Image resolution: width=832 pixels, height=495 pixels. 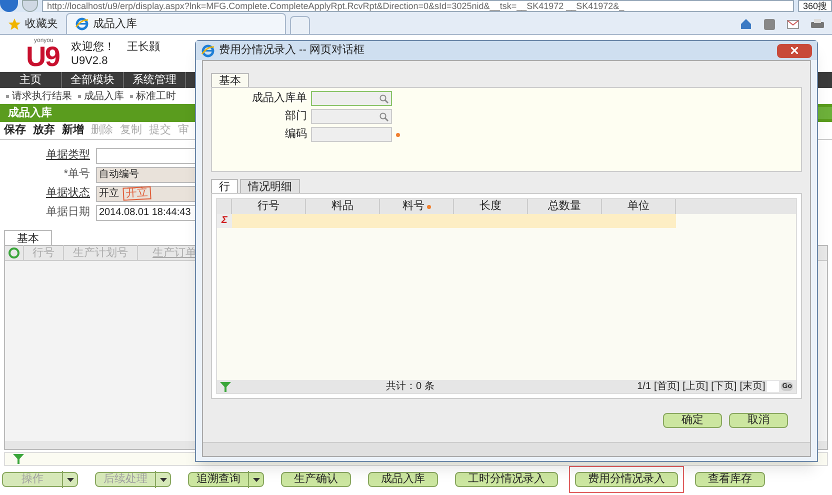 I want to click on field-label: 单据日期, so click(x=67, y=212).